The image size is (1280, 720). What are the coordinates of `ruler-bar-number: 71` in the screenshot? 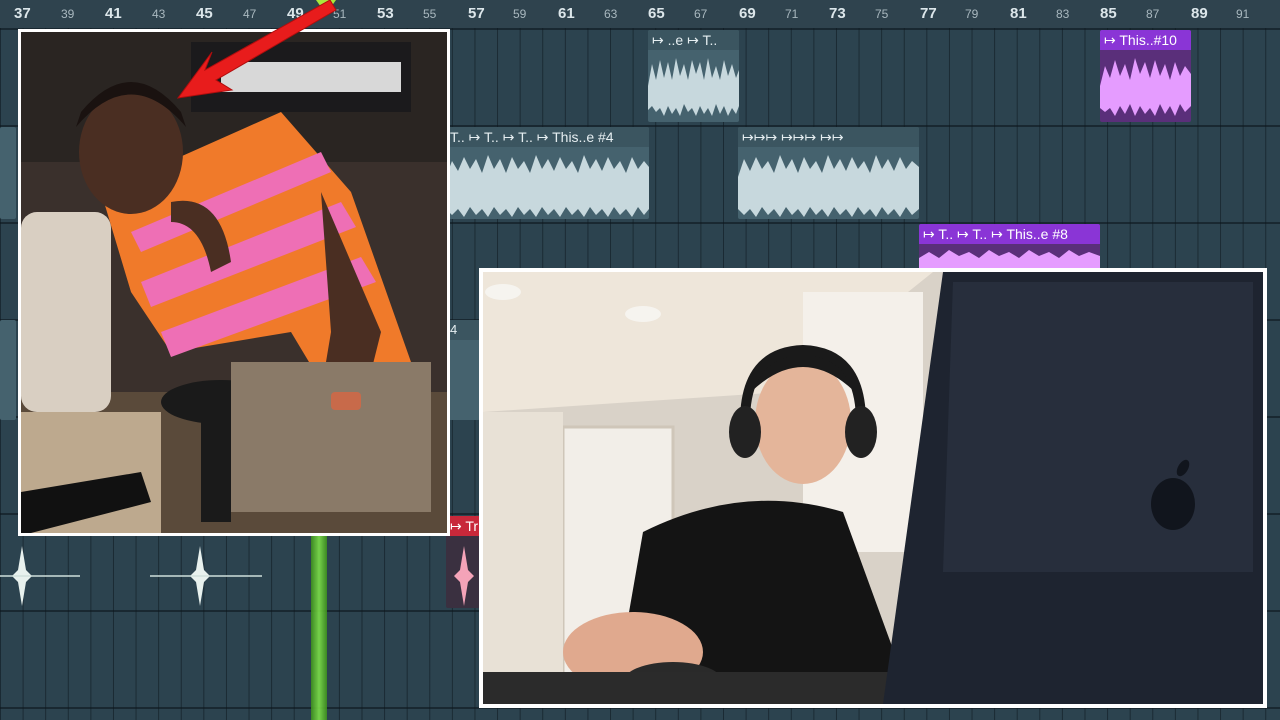 It's located at (792, 14).